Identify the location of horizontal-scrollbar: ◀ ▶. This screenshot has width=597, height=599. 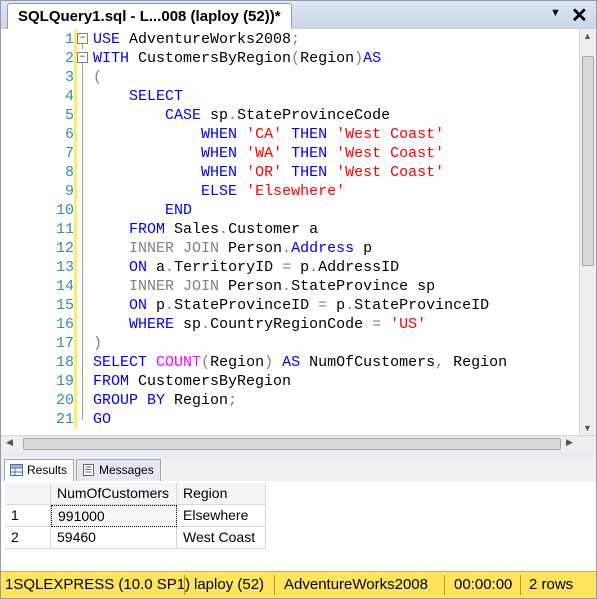
(298, 443).